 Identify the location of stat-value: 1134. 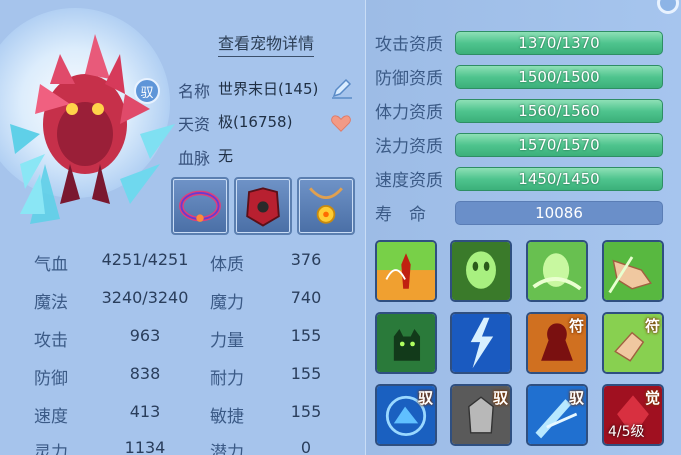
(145, 446).